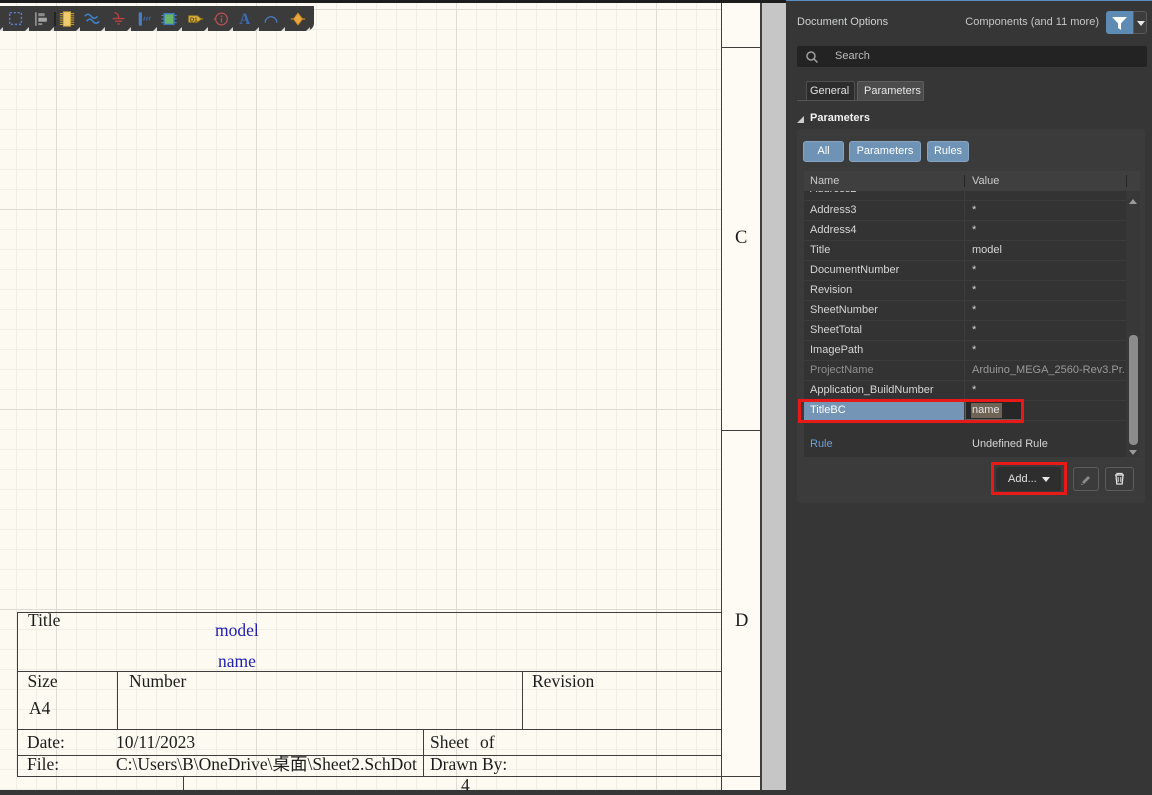 The height and width of the screenshot is (795, 1152). I want to click on svg-text: A, so click(244, 19).